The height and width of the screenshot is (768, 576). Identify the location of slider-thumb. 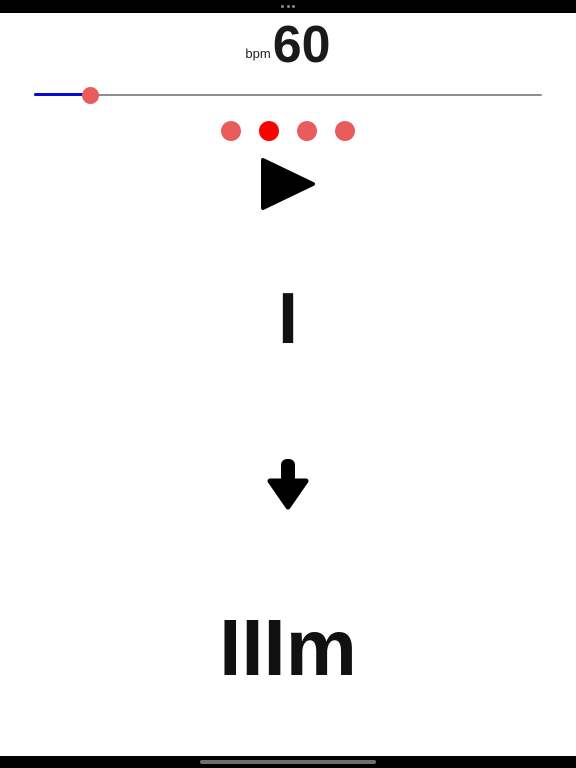
(90, 95).